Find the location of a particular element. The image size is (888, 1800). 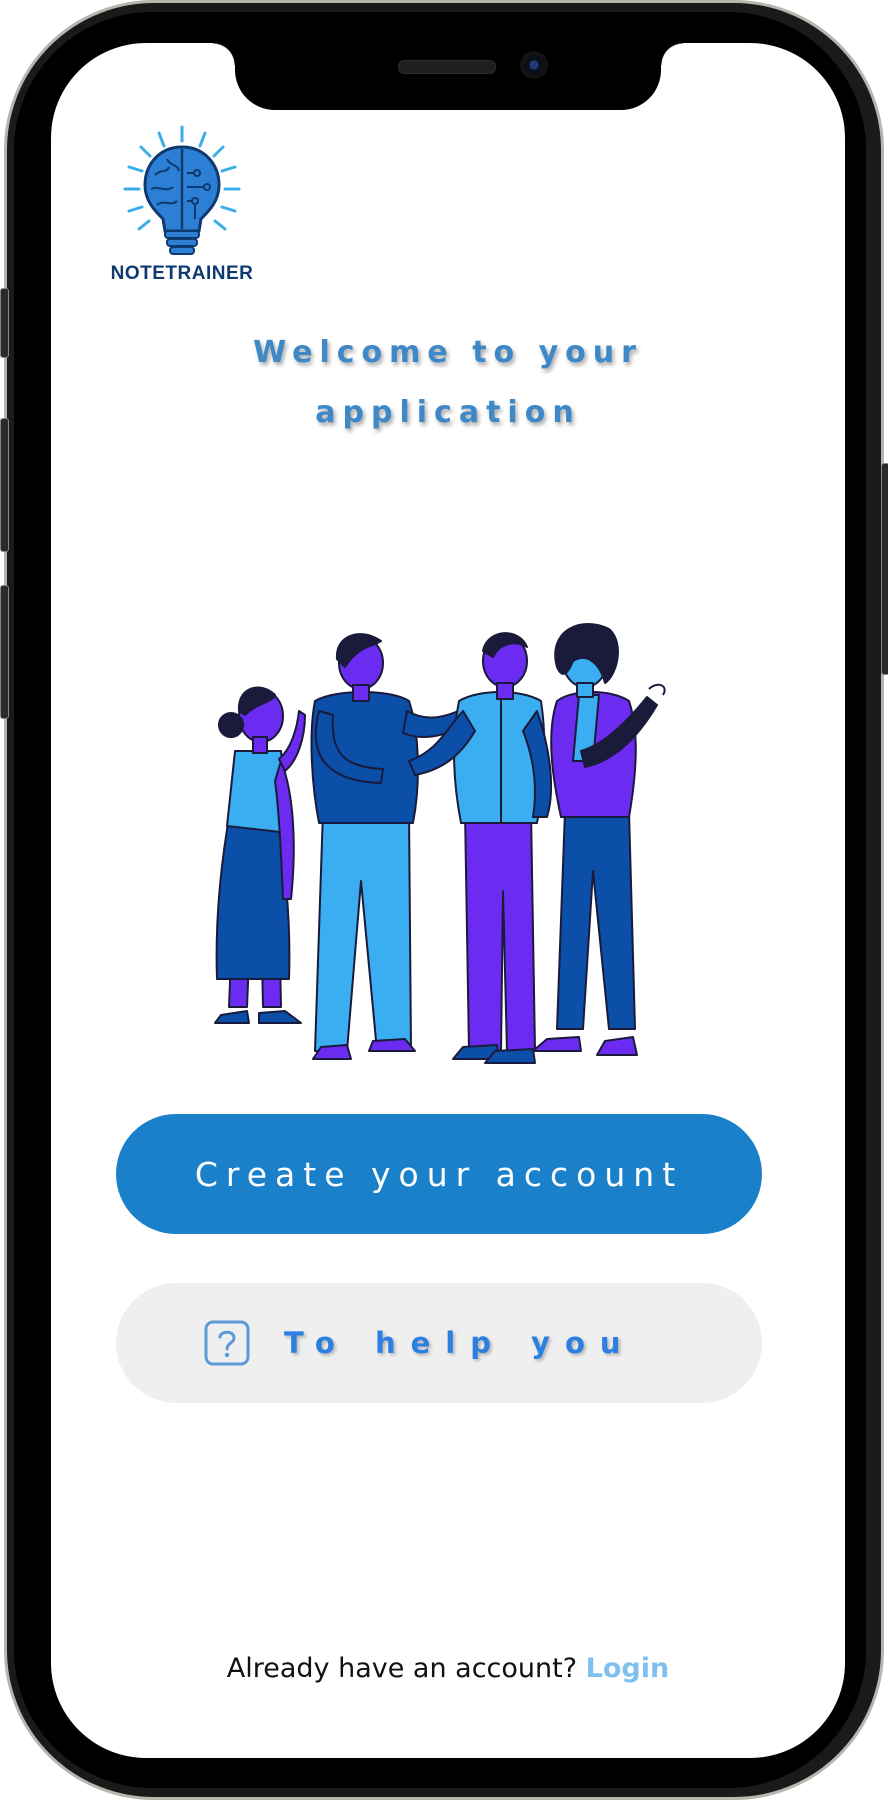

logo-wordmark: NOTETRAINER is located at coordinates (182, 273).